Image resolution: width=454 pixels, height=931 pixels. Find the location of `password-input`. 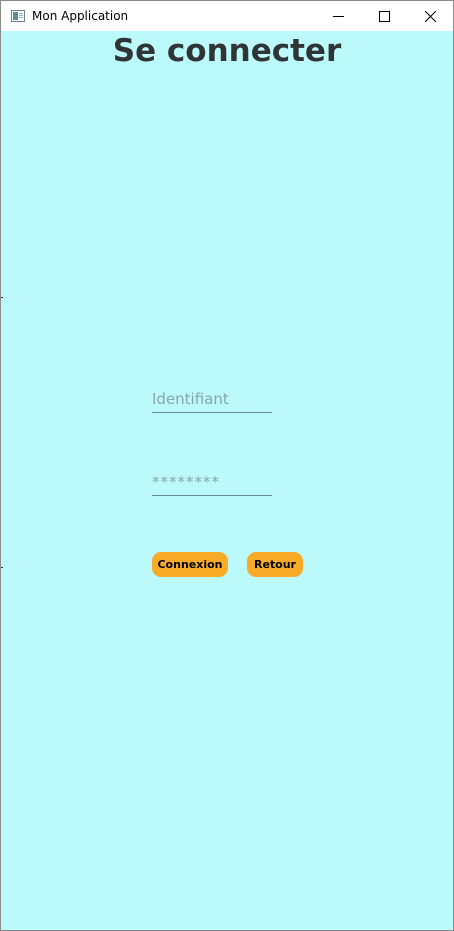

password-input is located at coordinates (212, 483).